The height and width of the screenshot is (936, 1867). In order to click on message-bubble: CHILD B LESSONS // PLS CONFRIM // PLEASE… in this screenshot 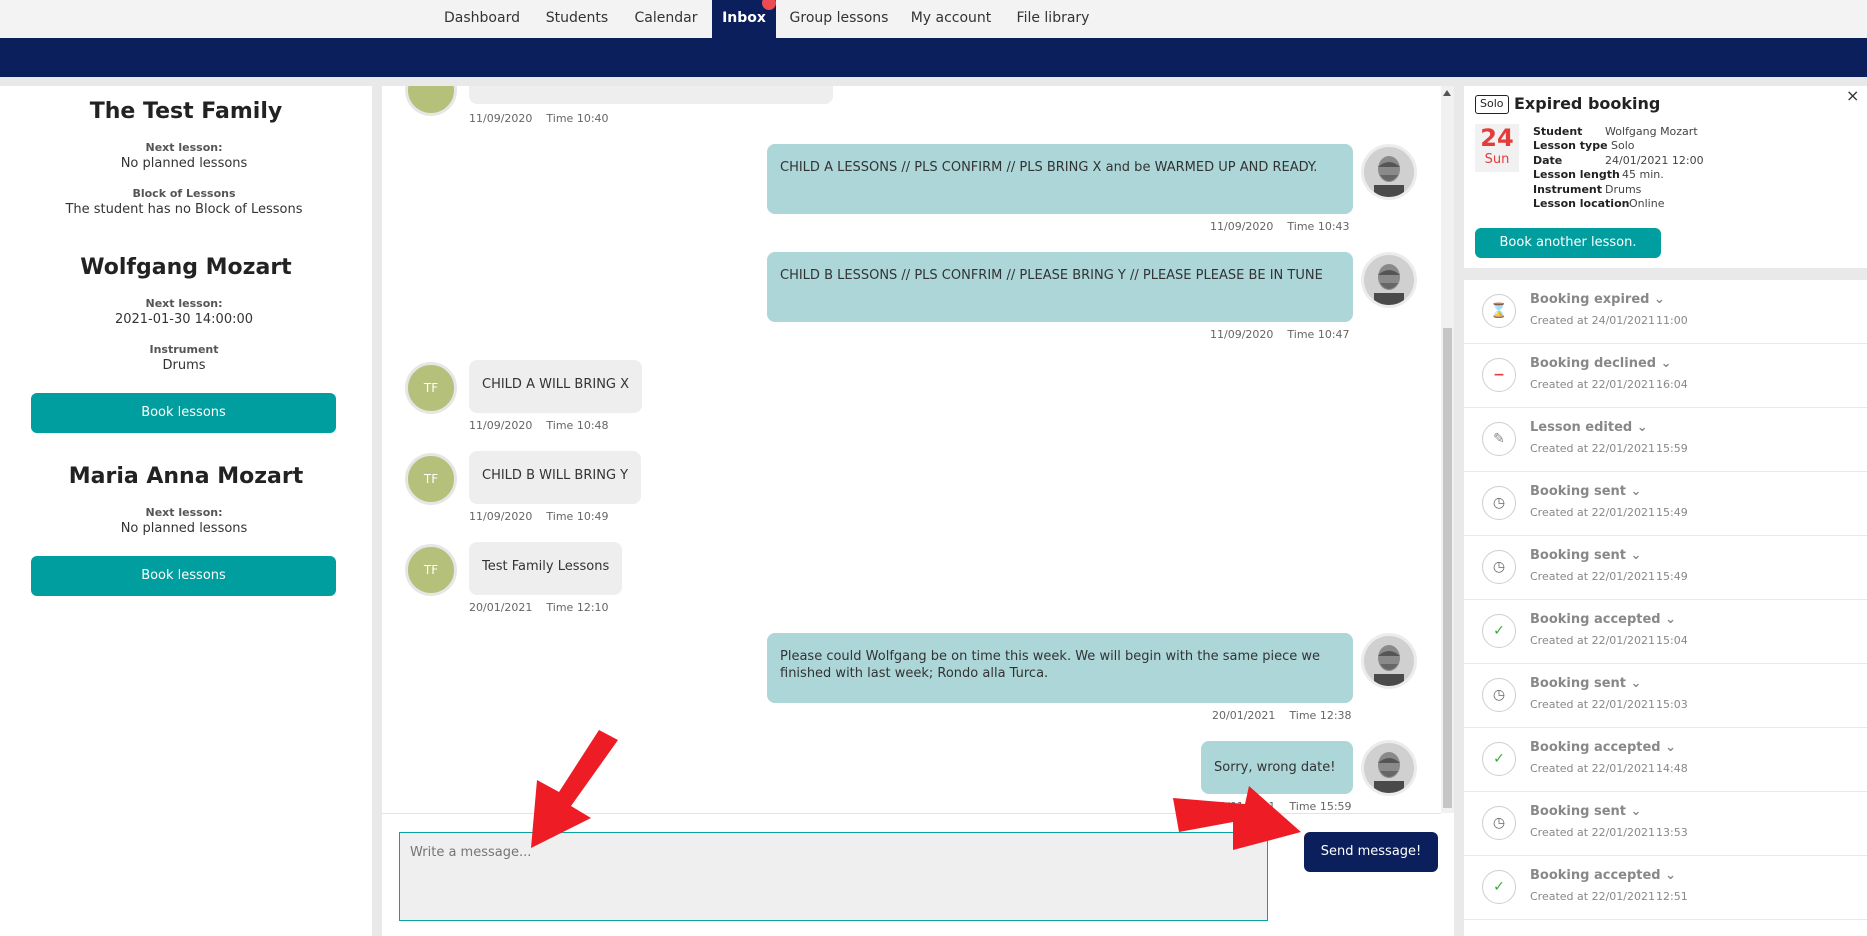, I will do `click(1060, 287)`.